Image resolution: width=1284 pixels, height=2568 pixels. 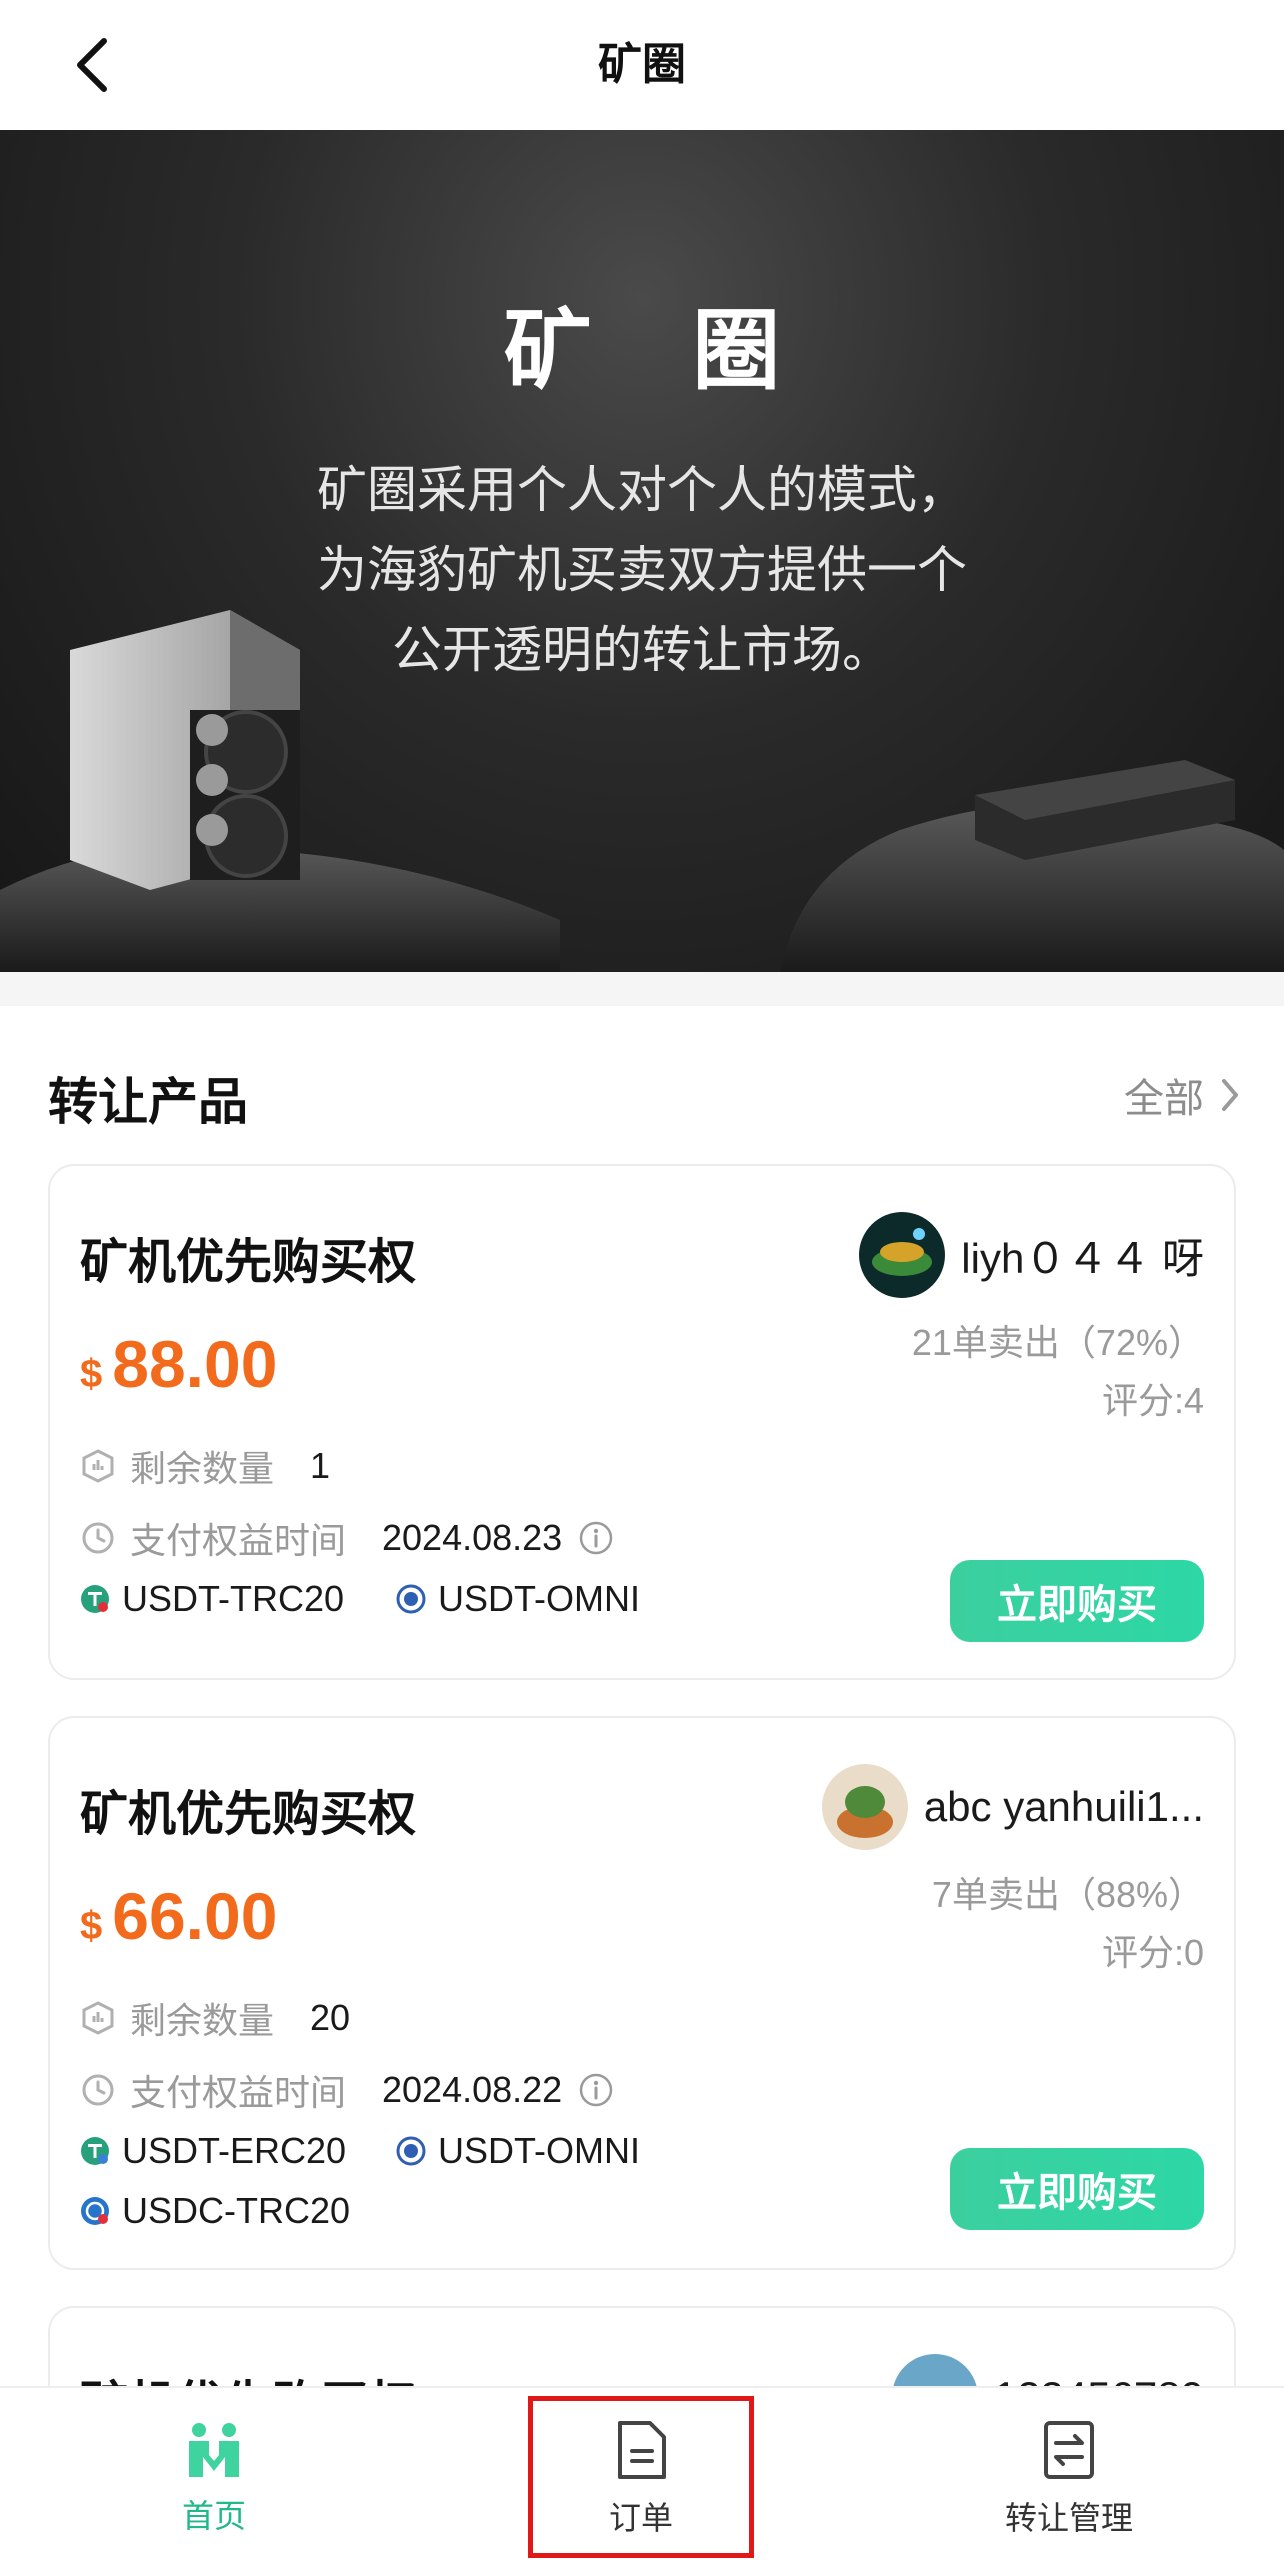 What do you see at coordinates (1082, 1258) in the screenshot?
I see `seller-name: liyh０４４ 呀` at bounding box center [1082, 1258].